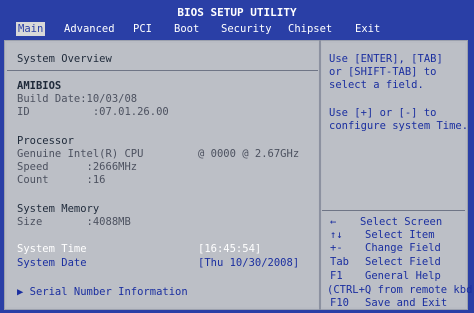 The width and height of the screenshot is (474, 313). Describe the element at coordinates (45, 141) in the screenshot. I see `processor-label: Processor` at that location.